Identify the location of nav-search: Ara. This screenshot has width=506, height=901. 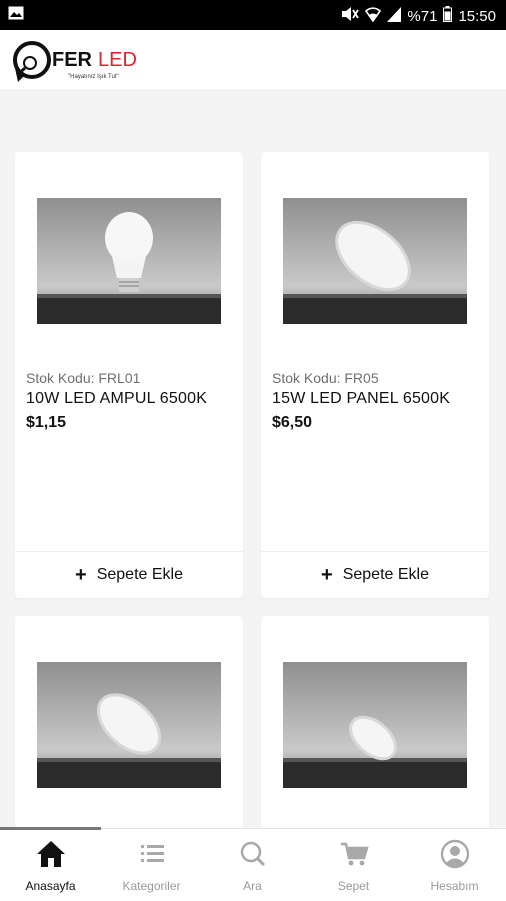
(252, 865).